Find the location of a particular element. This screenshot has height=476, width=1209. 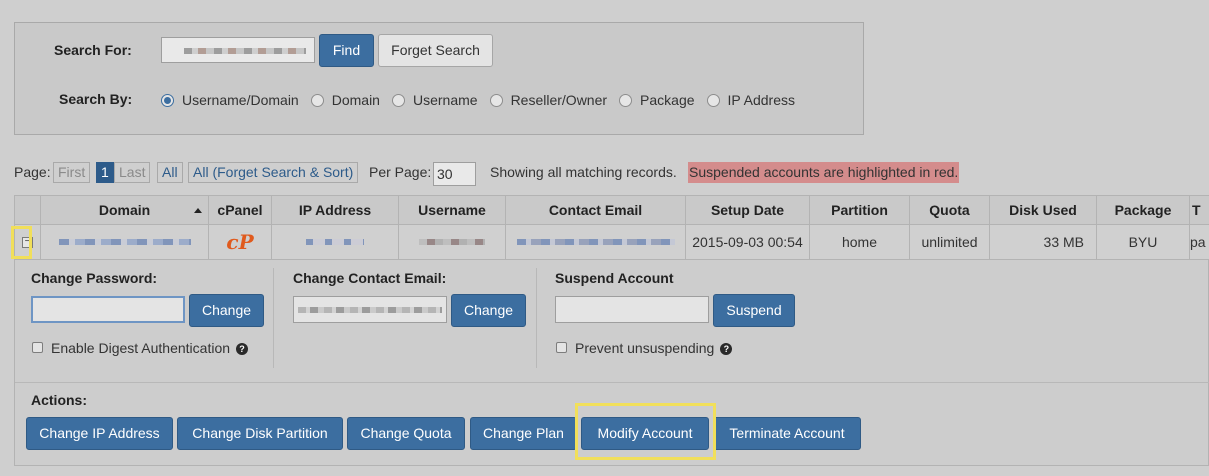

blurred-email is located at coordinates (595, 242).